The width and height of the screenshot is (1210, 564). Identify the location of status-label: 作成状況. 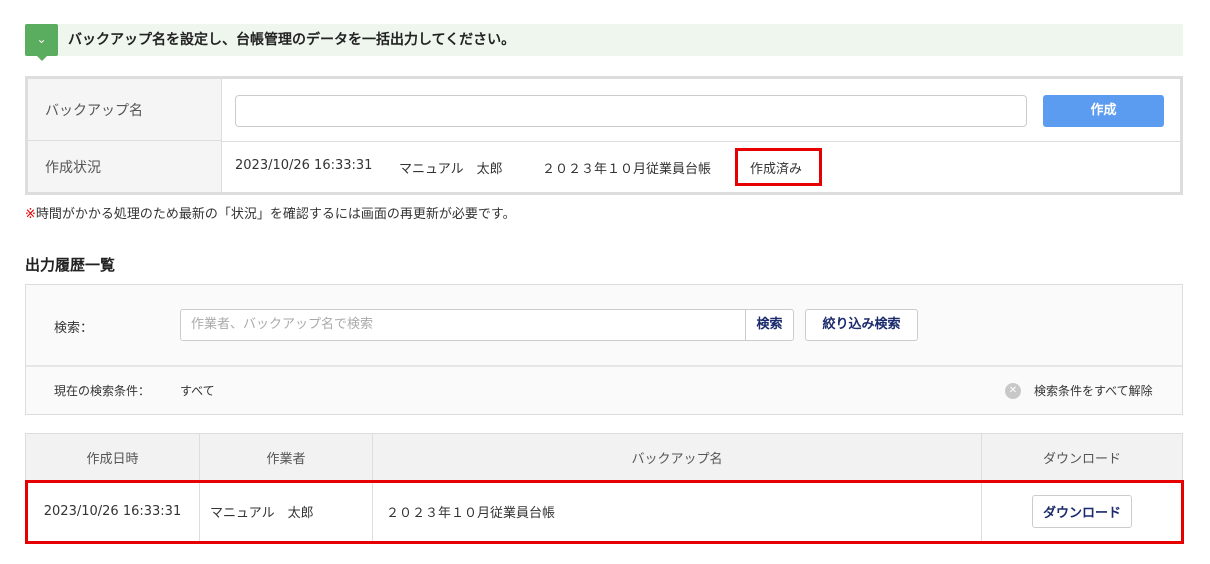
(125, 166).